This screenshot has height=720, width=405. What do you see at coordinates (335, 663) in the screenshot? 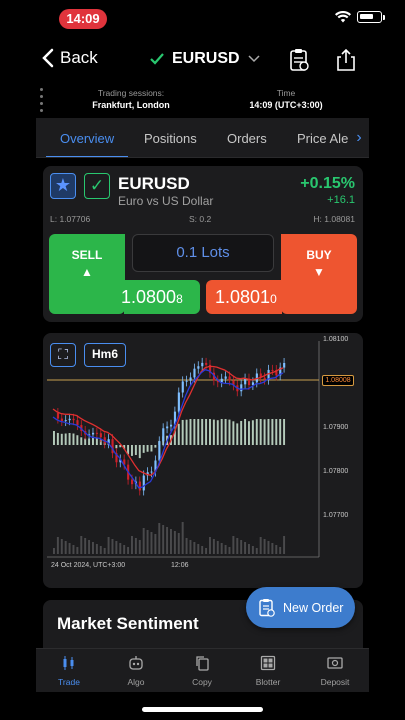
I see `money-icon` at bounding box center [335, 663].